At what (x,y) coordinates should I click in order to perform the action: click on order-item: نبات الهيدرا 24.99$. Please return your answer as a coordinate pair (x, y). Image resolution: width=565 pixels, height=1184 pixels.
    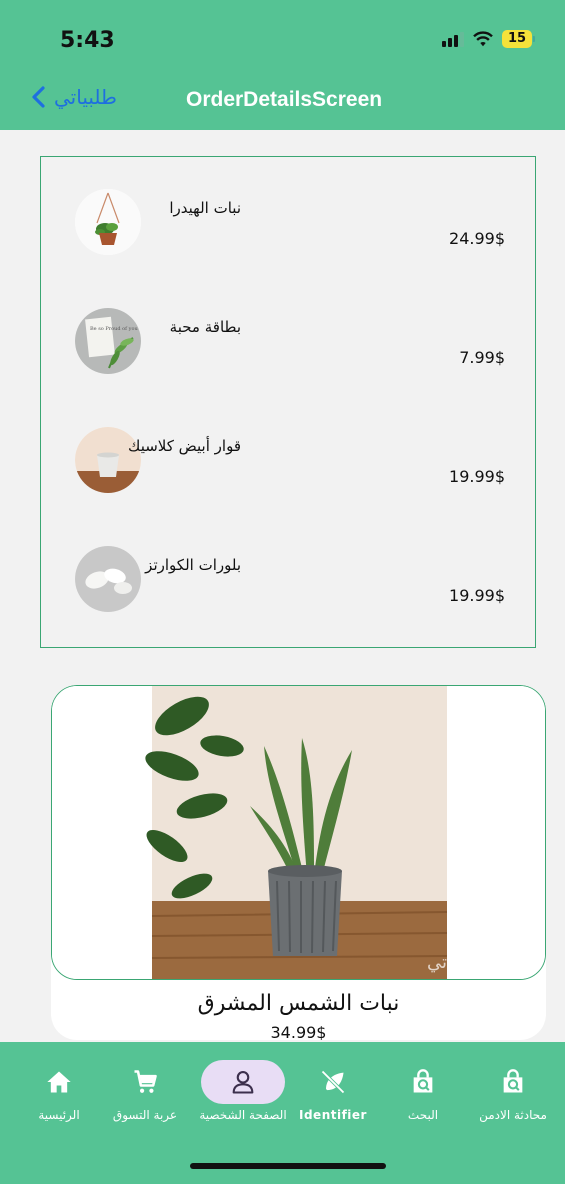
    Looking at the image, I should click on (295, 224).